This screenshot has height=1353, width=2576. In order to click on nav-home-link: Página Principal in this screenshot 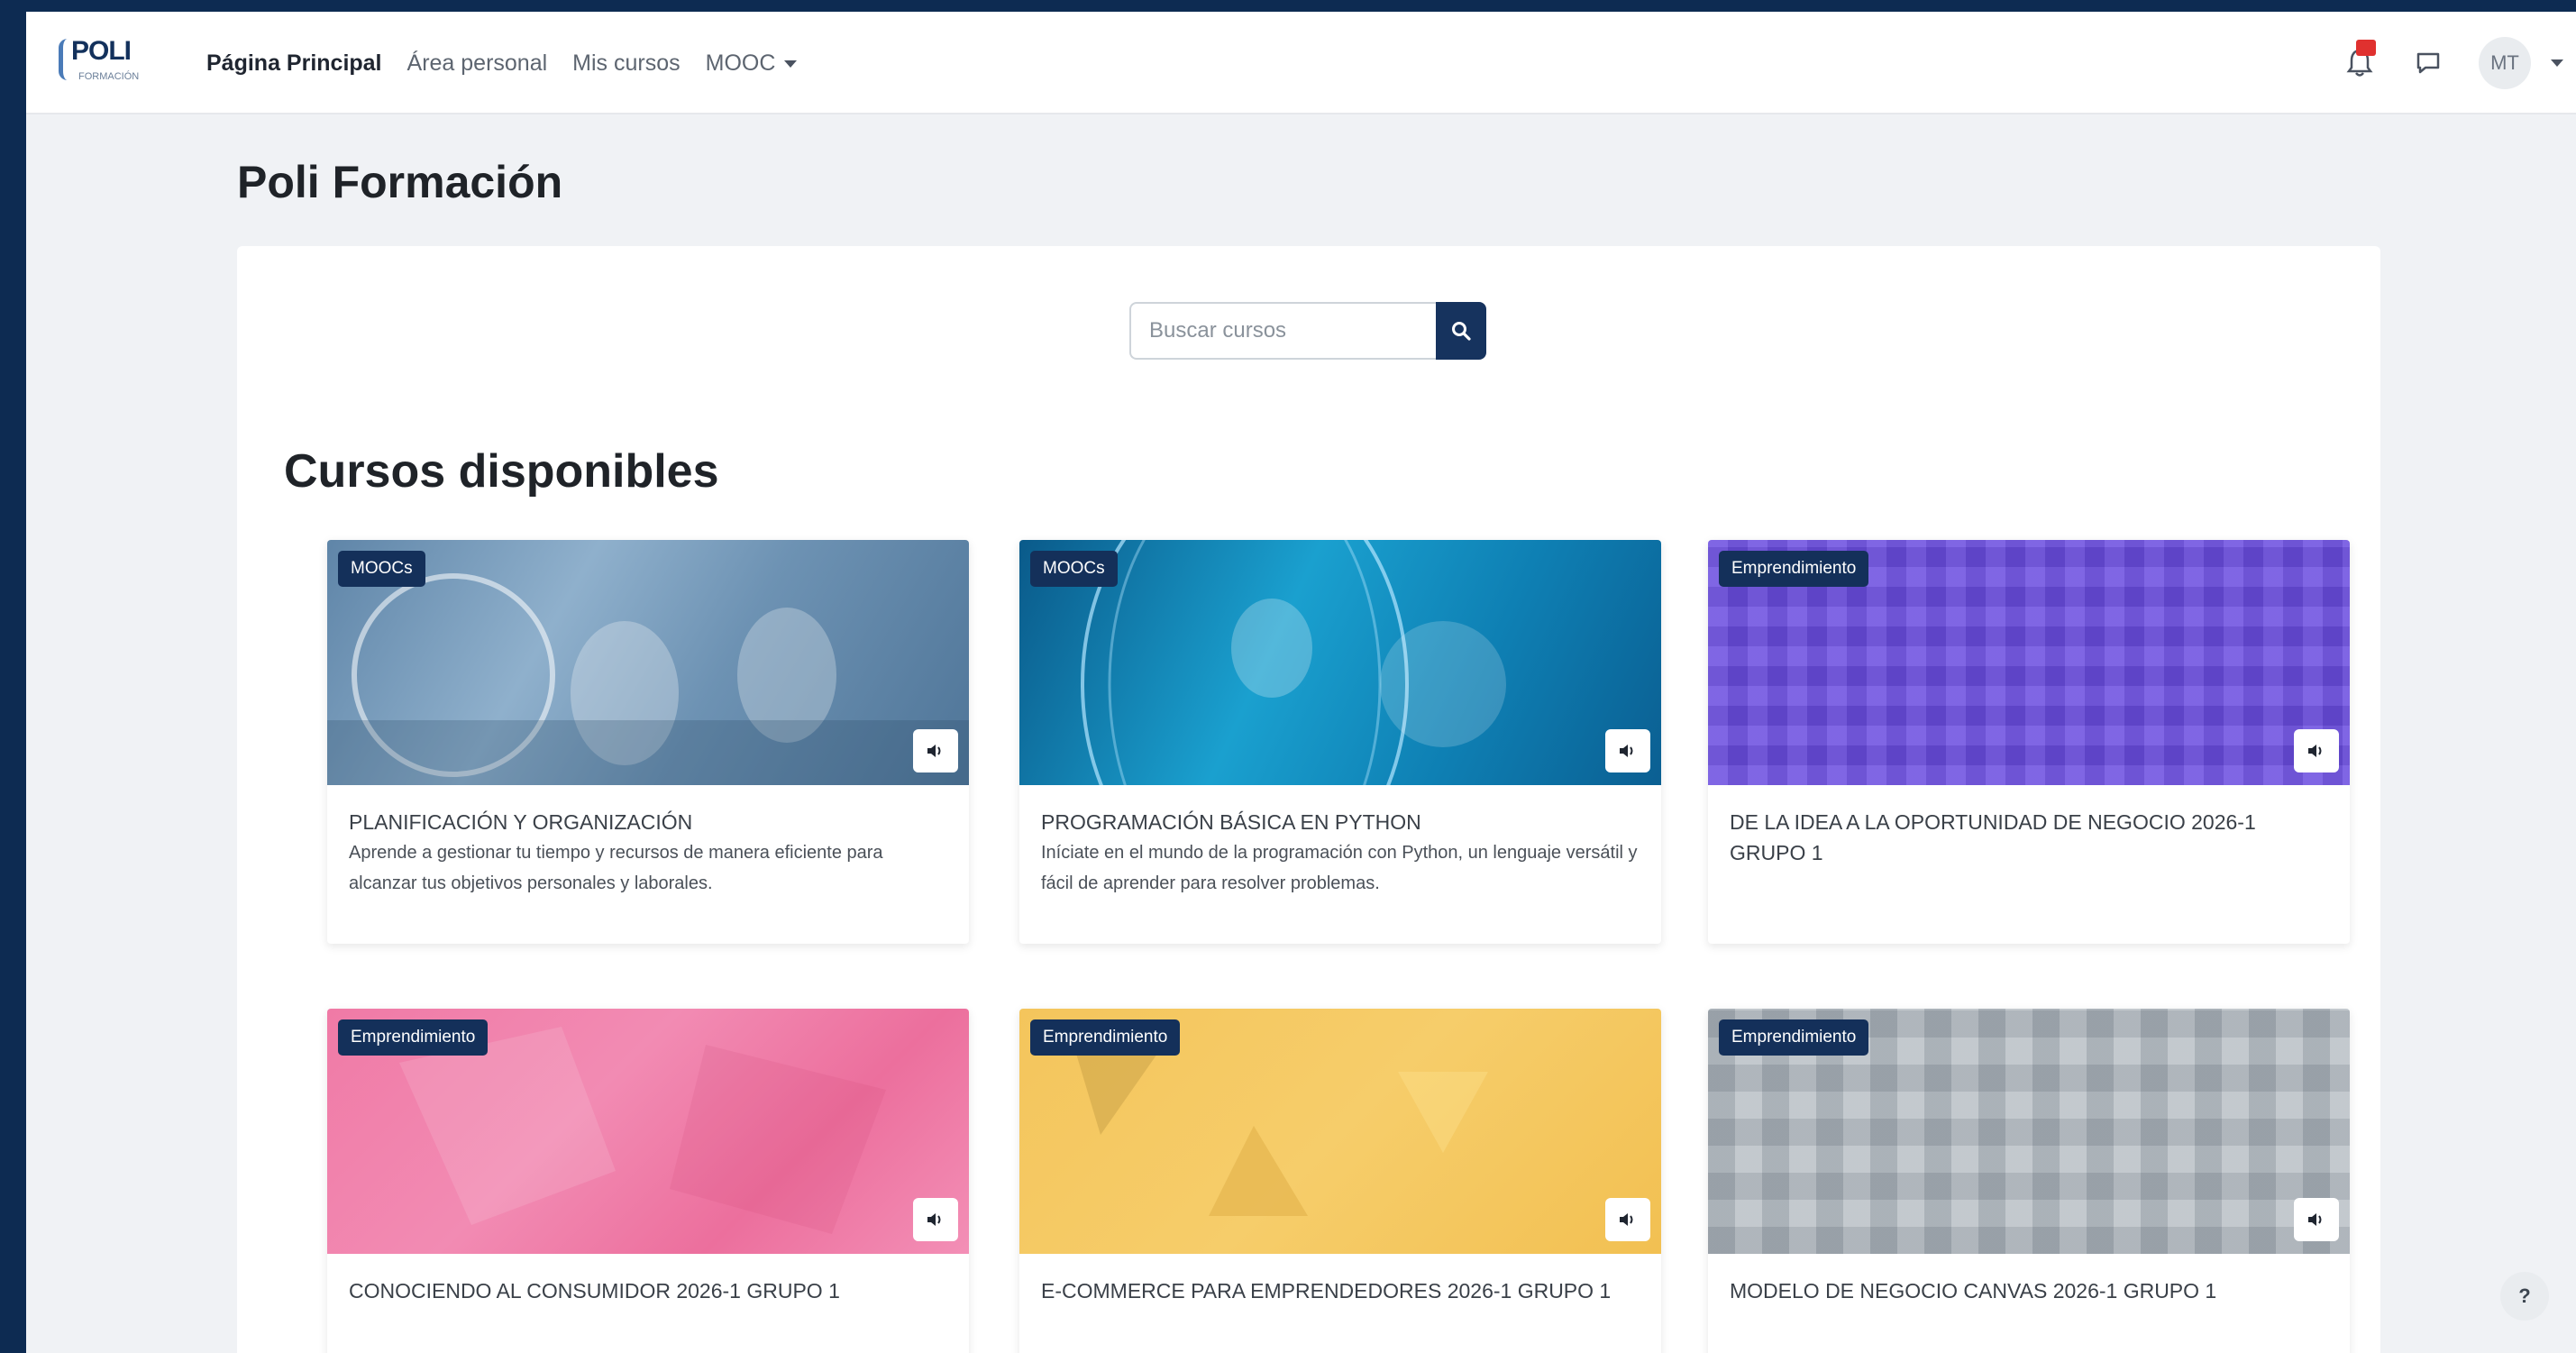, I will do `click(294, 63)`.